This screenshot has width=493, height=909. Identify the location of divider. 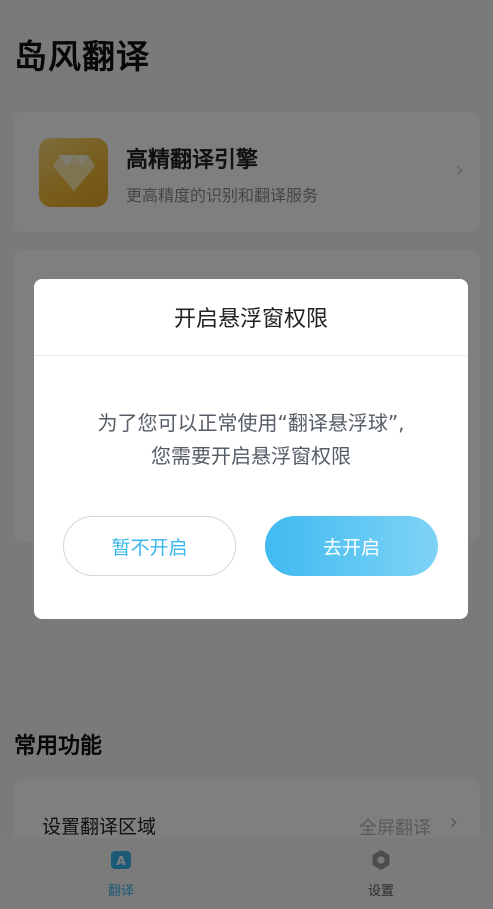
(251, 355).